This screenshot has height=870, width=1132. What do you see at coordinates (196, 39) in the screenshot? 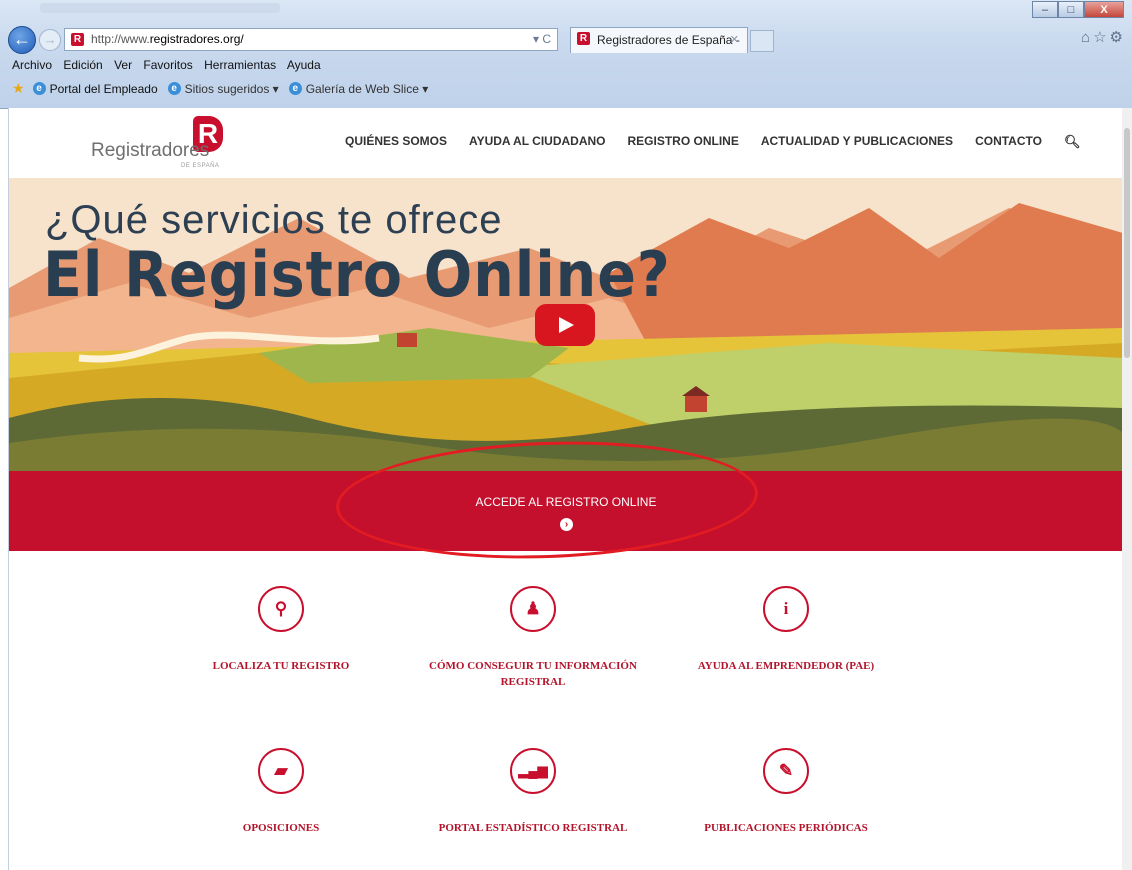
I see `address-url-domain: registradores.org/` at bounding box center [196, 39].